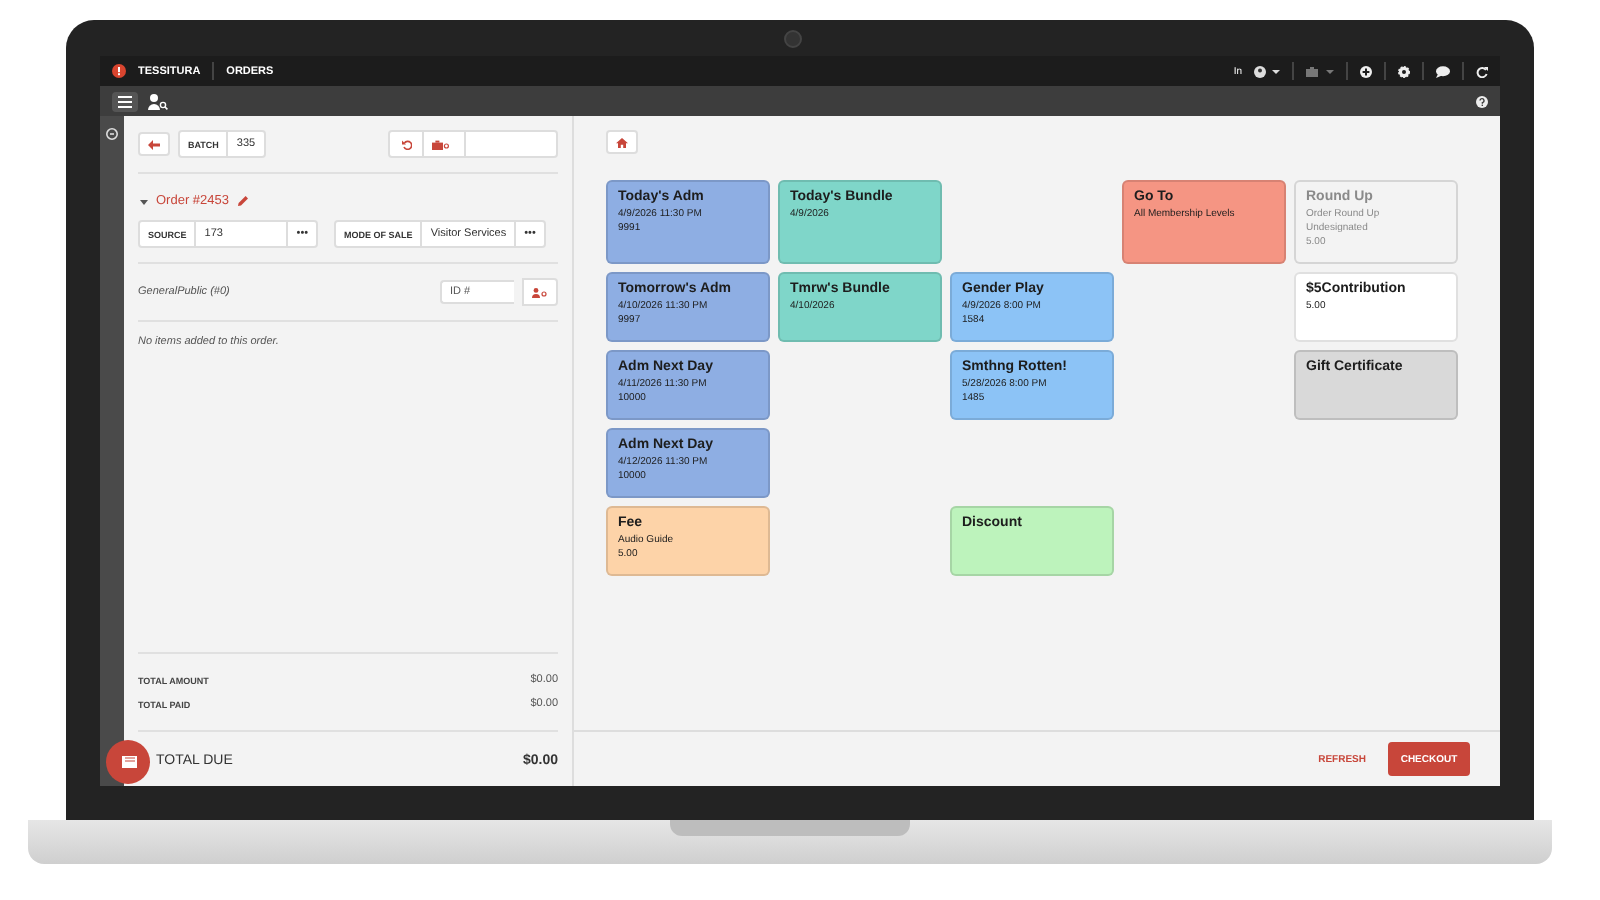 The width and height of the screenshot is (1600, 900). I want to click on camera-icon, so click(793, 39).